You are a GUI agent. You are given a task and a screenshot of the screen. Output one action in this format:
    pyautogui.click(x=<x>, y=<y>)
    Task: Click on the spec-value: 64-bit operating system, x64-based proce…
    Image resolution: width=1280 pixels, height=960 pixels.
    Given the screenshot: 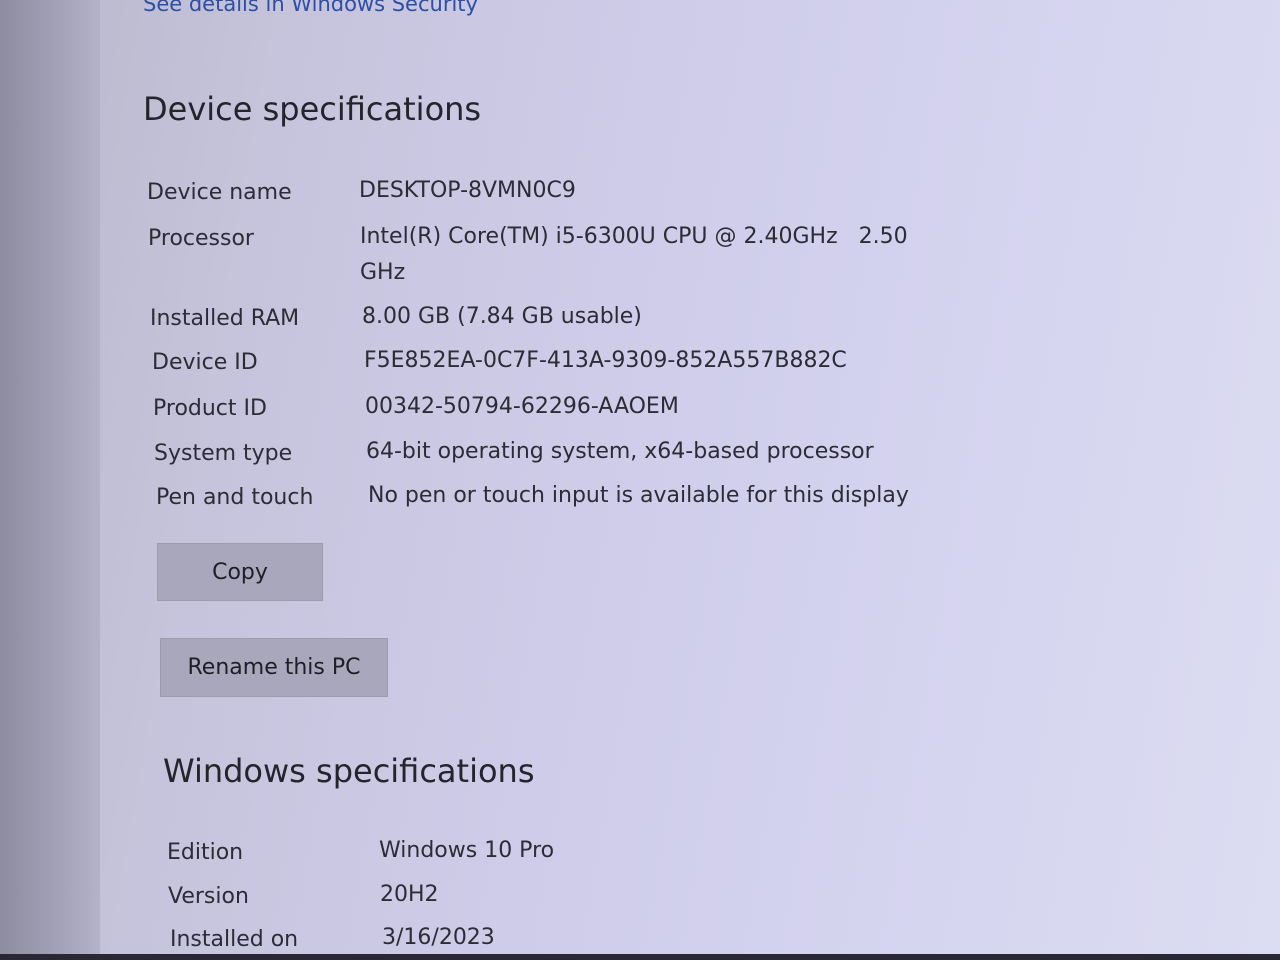 What is the action you would take?
    pyautogui.click(x=620, y=451)
    